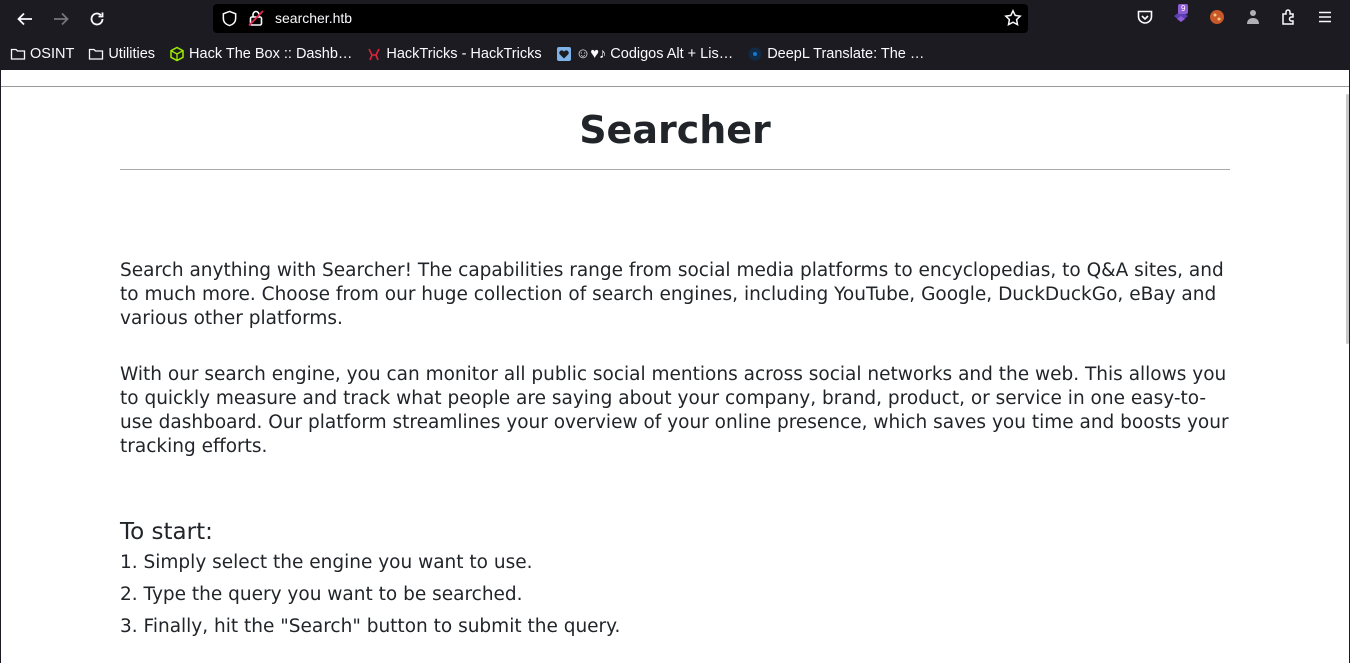  What do you see at coordinates (564, 54) in the screenshot?
I see `heart-icon` at bounding box center [564, 54].